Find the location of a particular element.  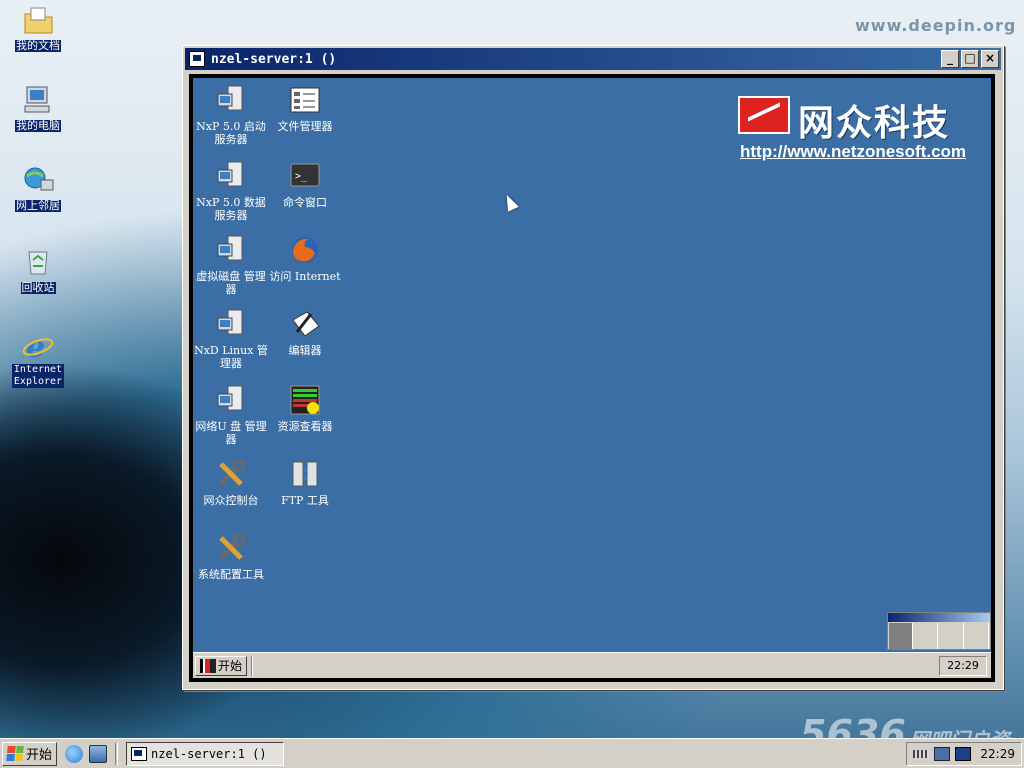

taskbar-item-label: nzel-server:1 () is located at coordinates (209, 753).